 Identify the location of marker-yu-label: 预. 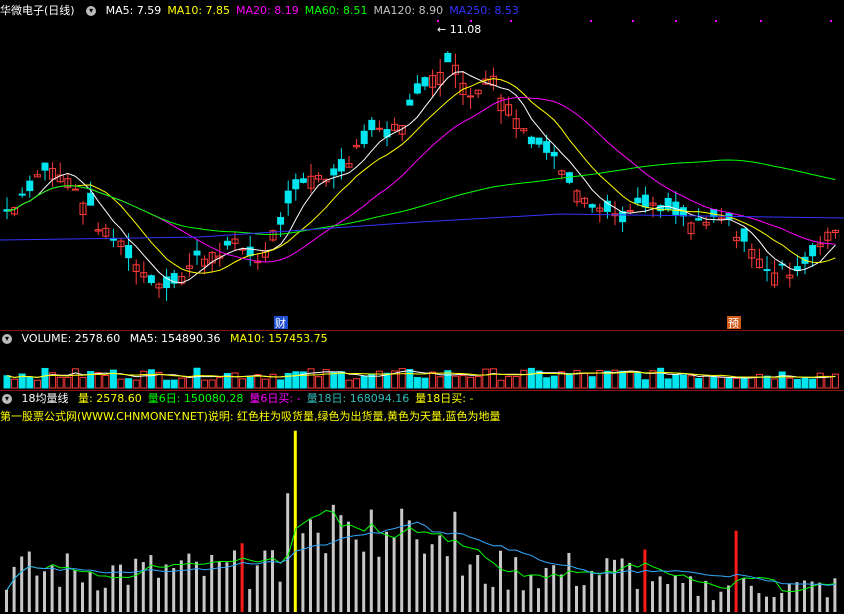
(733, 323).